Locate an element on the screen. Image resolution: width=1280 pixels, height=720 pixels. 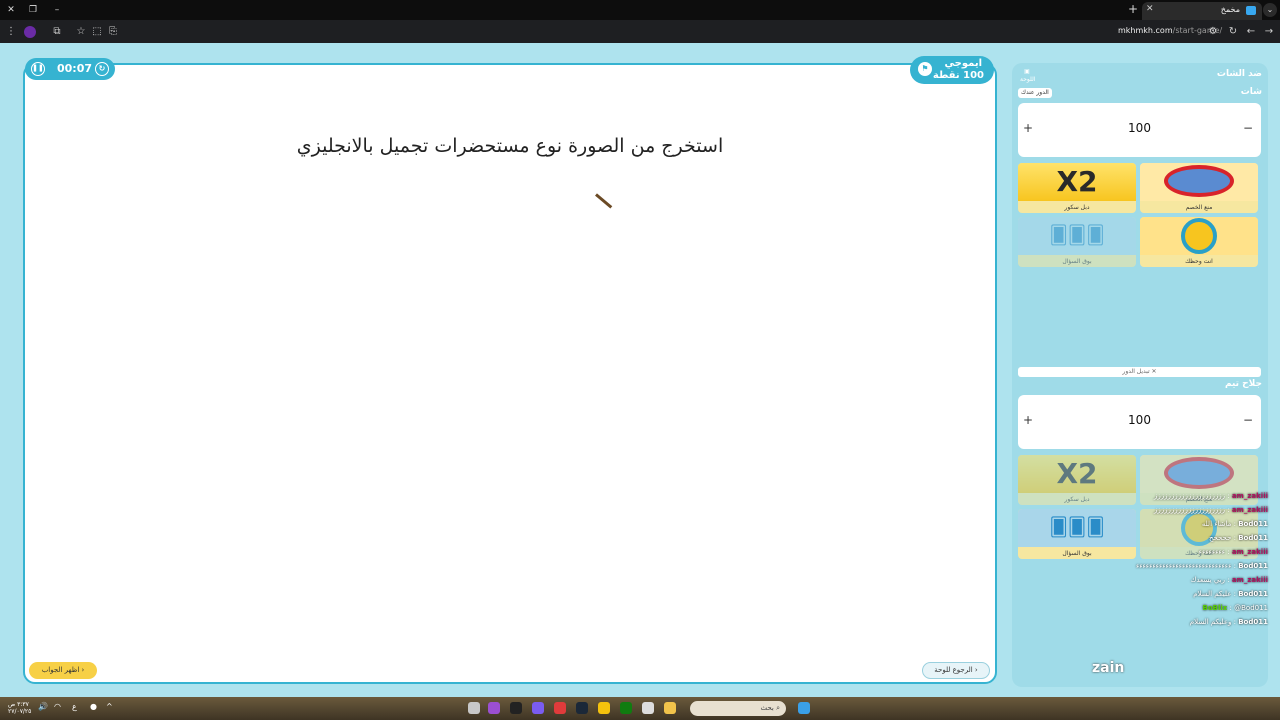
reset-timer-icon: ↻ is located at coordinates (102, 69).